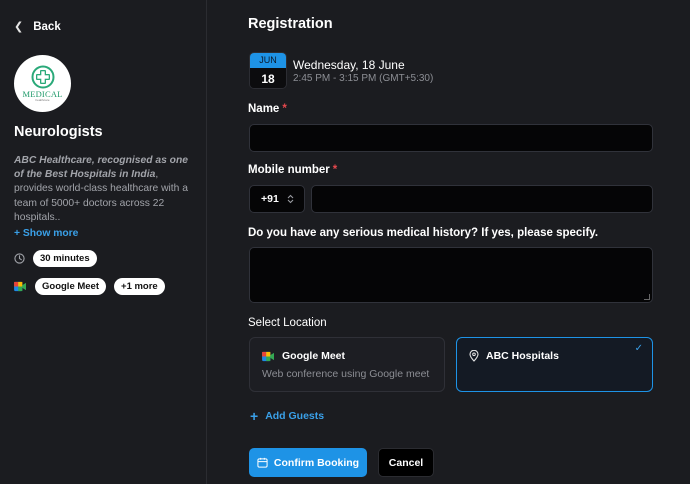 This screenshot has width=690, height=484. Describe the element at coordinates (638, 348) in the screenshot. I see `checkmark-icon: ✓` at that location.